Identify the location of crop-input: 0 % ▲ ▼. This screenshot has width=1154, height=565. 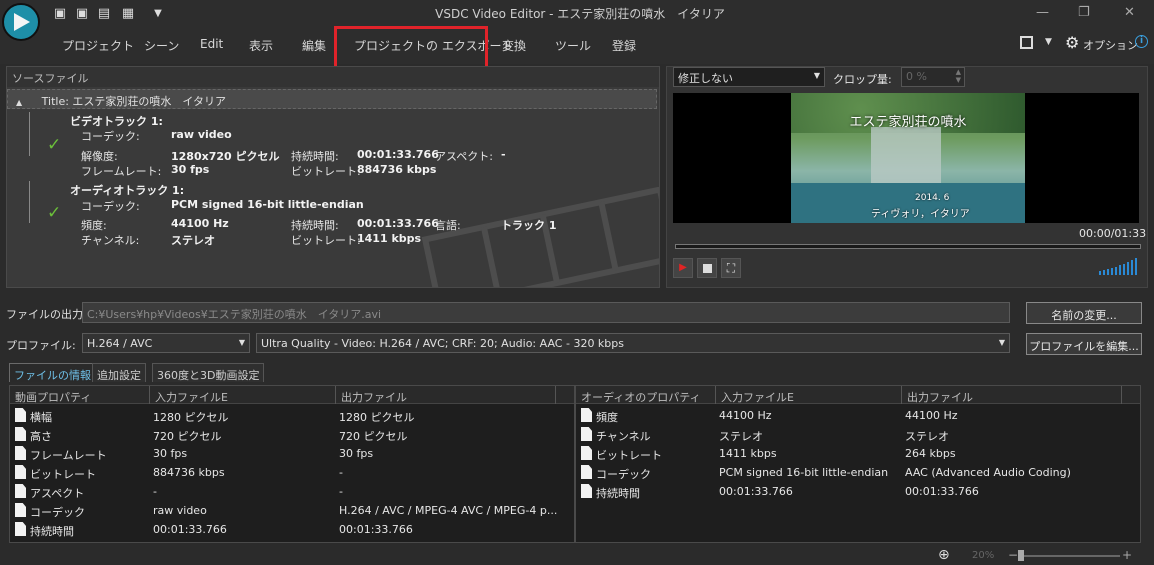
(933, 77).